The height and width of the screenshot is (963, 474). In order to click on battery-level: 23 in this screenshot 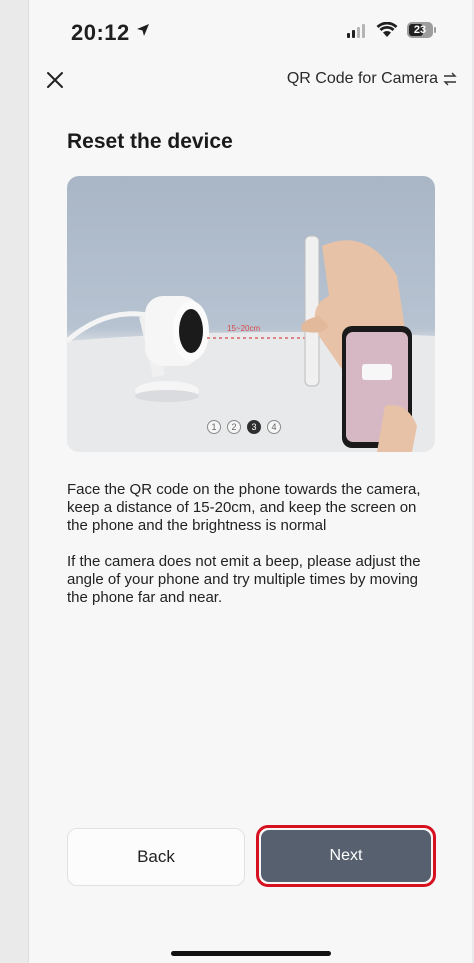, I will do `click(420, 30)`.